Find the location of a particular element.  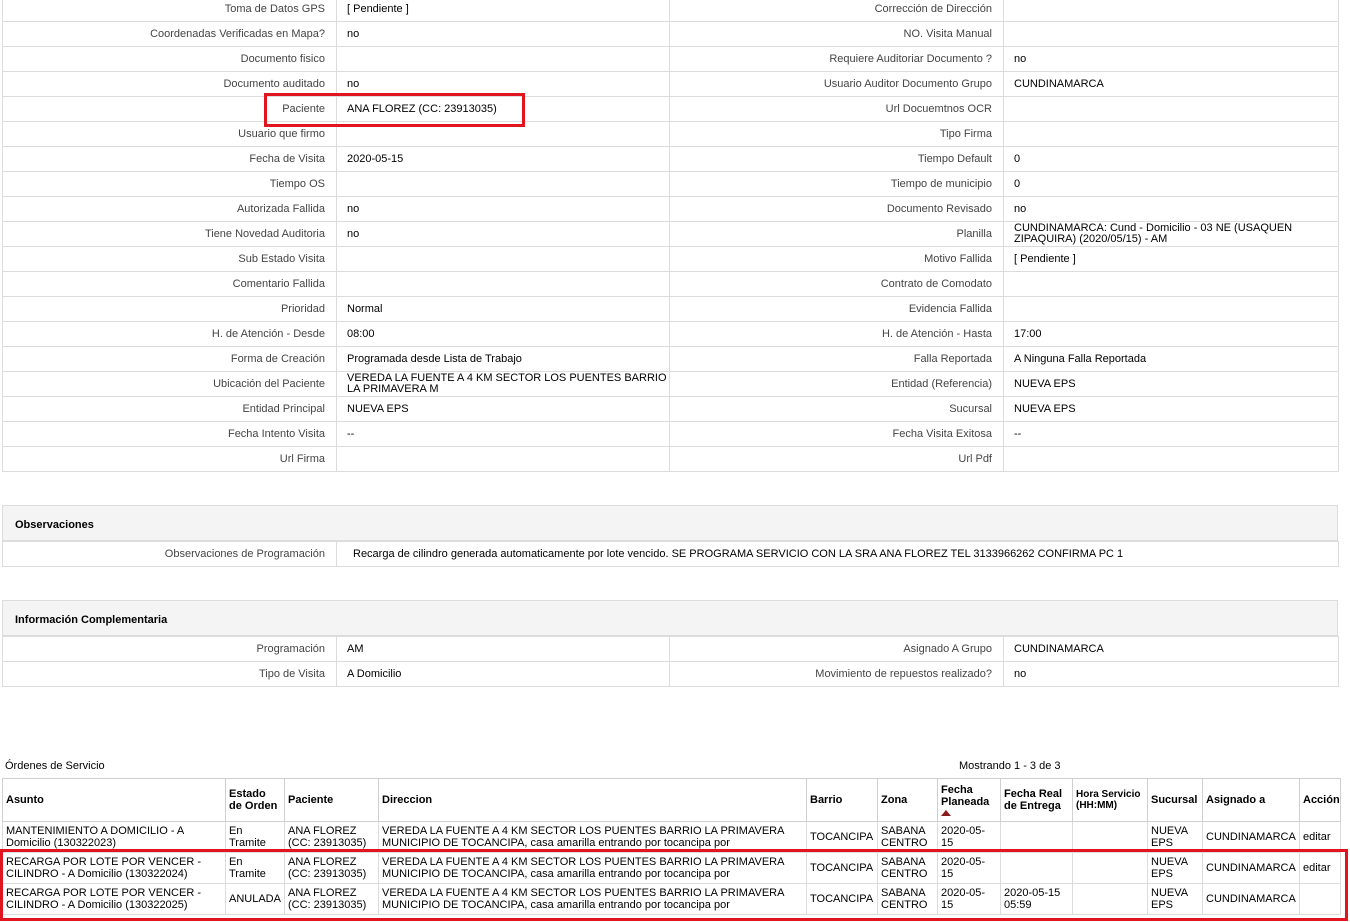

detail-row: Comentario Fallida Contrato de Comodato is located at coordinates (670, 284).